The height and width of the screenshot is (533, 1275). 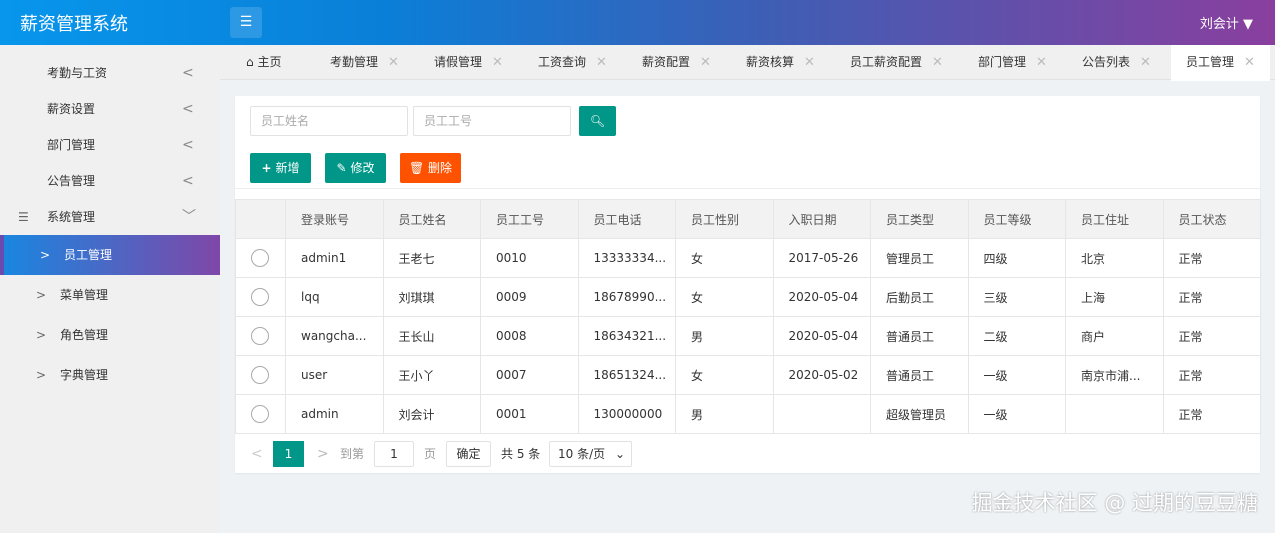 What do you see at coordinates (329, 121) in the screenshot?
I see `employee-name-input: 员工姓名` at bounding box center [329, 121].